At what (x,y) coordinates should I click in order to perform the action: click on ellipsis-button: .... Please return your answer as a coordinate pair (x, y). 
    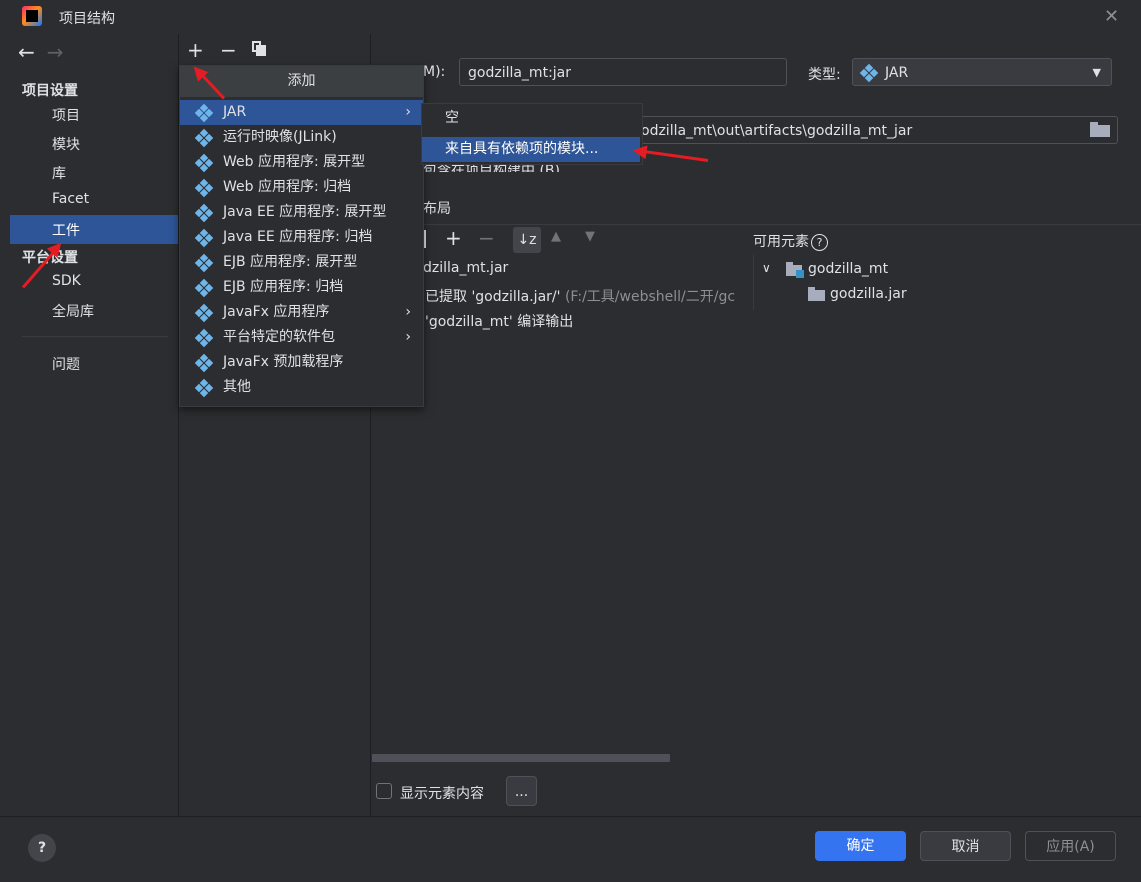
    Looking at the image, I should click on (521, 791).